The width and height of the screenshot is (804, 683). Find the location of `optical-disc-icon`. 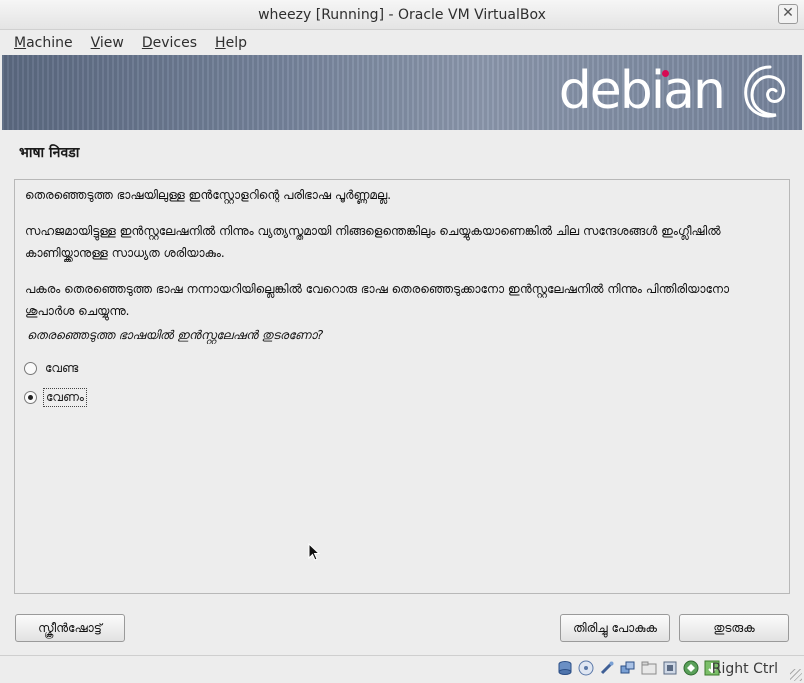

optical-disc-icon is located at coordinates (586, 668).